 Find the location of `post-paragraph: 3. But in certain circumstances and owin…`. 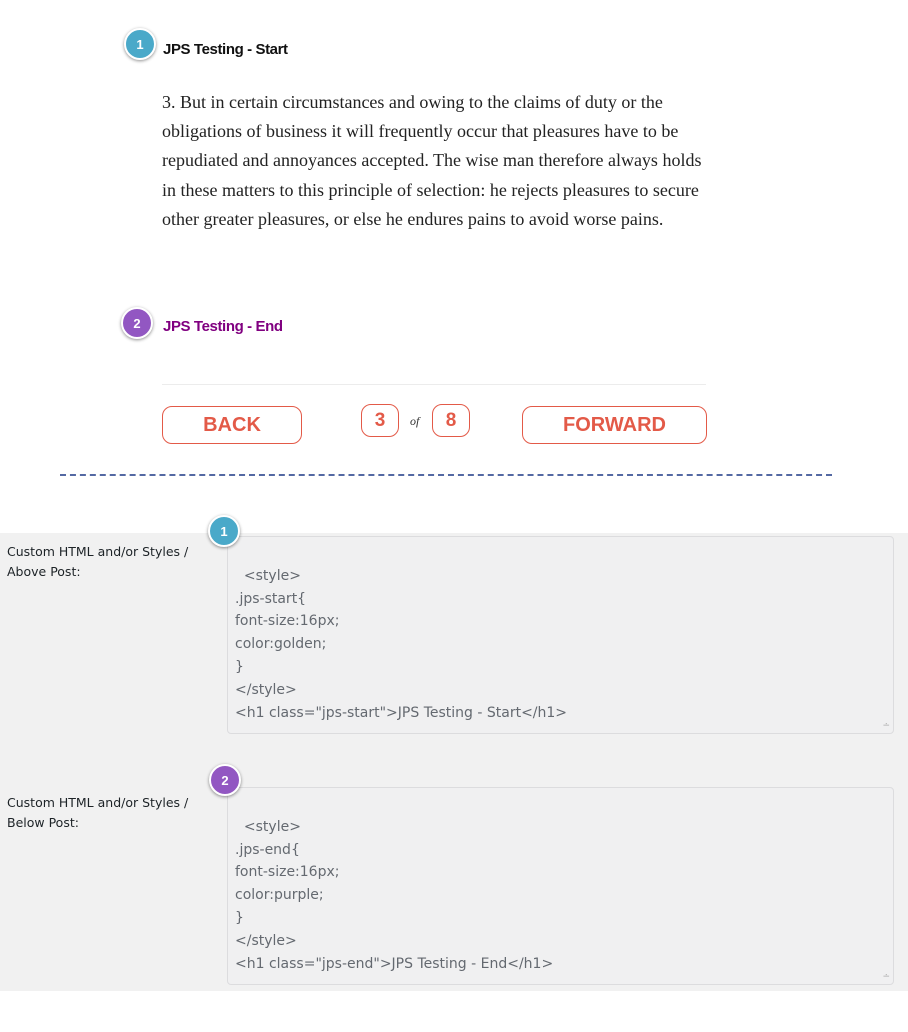

post-paragraph: 3. But in certain circumstances and owin… is located at coordinates (432, 160).